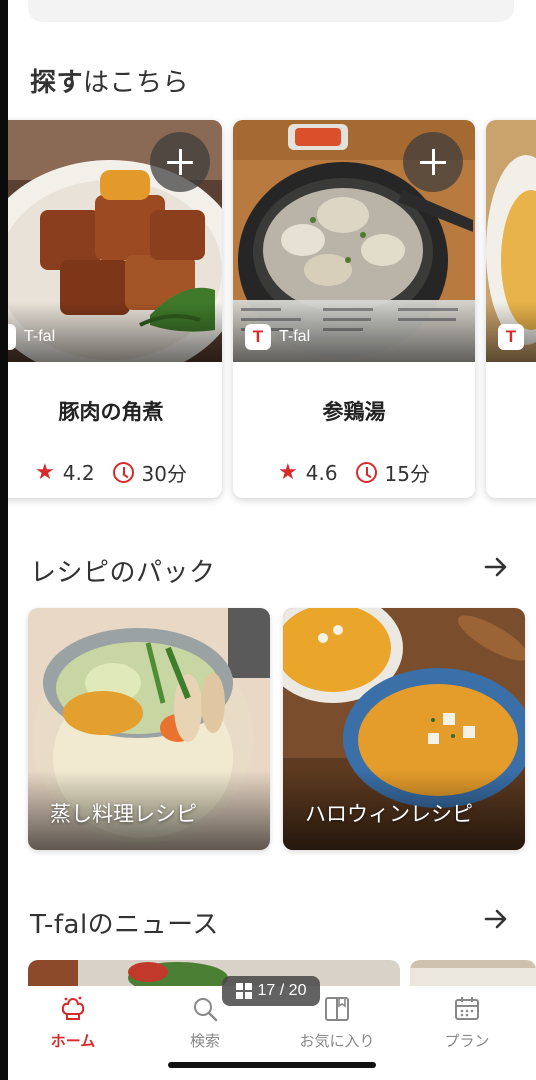 Image resolution: width=536 pixels, height=1080 pixels. I want to click on recipe-card-1: T T-fal 豚肉の角煮 ★ 4.2 30分, so click(111, 309).